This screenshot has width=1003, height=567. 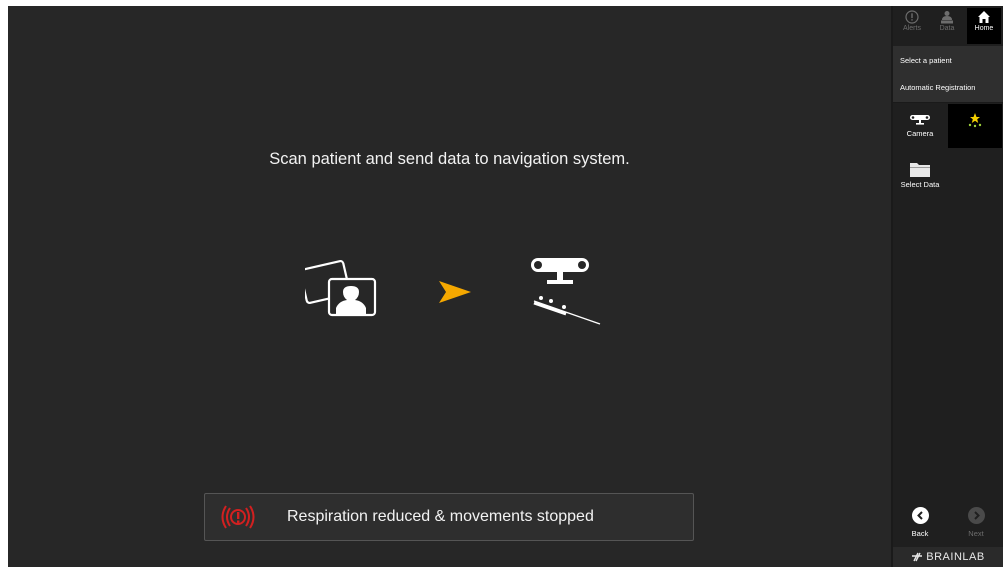 I want to click on folder-icon, so click(x=920, y=170).